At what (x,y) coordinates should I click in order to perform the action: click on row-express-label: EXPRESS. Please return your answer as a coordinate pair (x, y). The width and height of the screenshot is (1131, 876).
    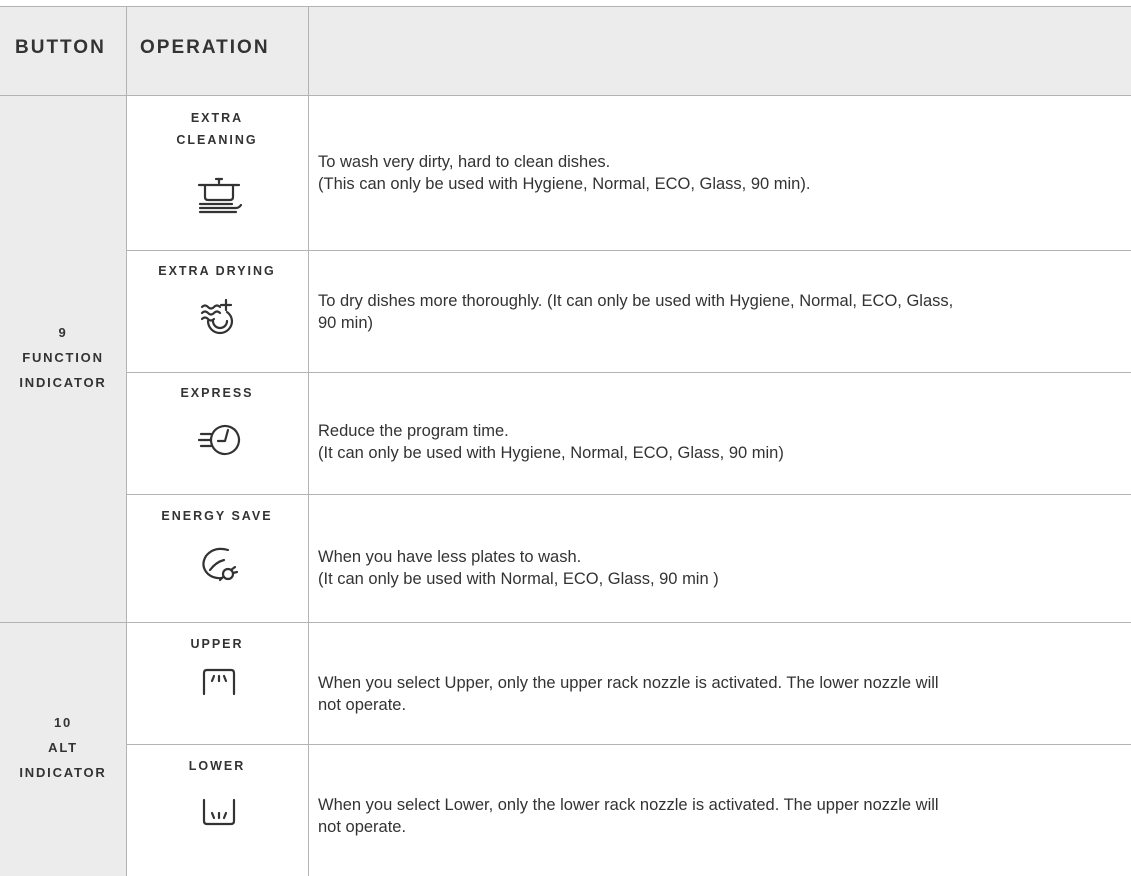
    Looking at the image, I should click on (217, 393).